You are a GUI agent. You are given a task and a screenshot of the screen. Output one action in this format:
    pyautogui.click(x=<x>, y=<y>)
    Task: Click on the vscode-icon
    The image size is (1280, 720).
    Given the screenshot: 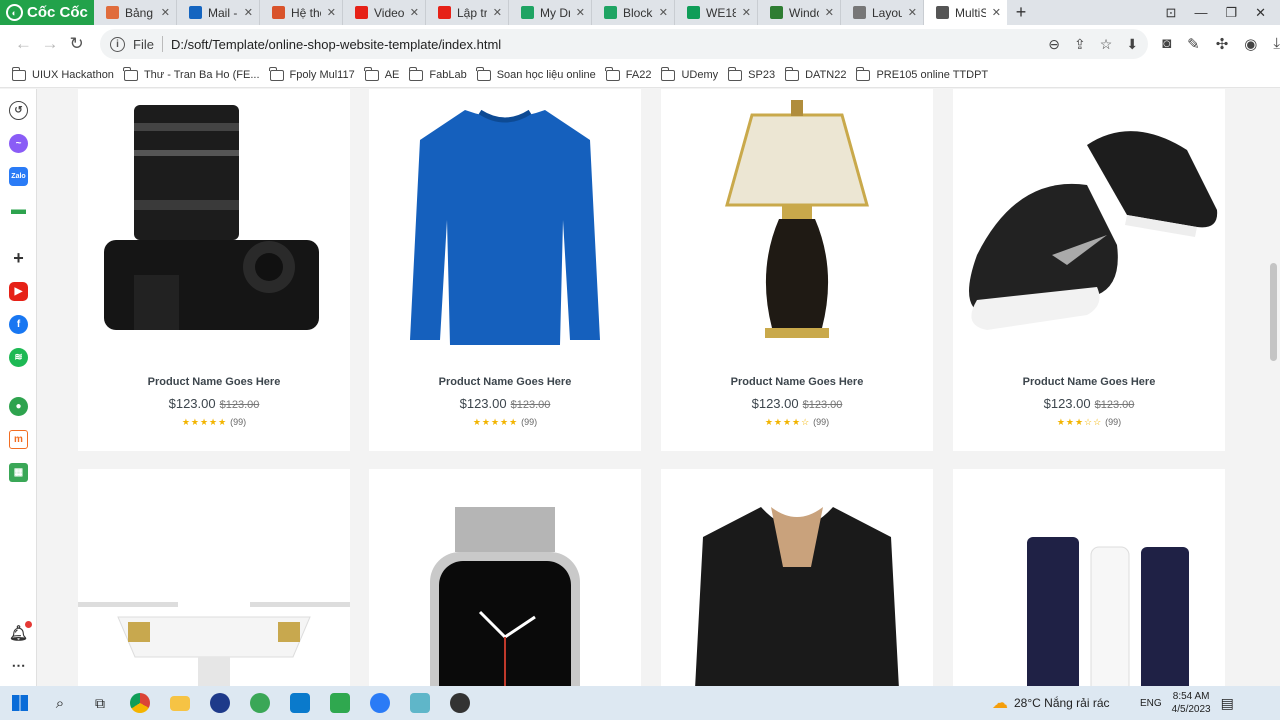 What is the action you would take?
    pyautogui.click(x=300, y=703)
    